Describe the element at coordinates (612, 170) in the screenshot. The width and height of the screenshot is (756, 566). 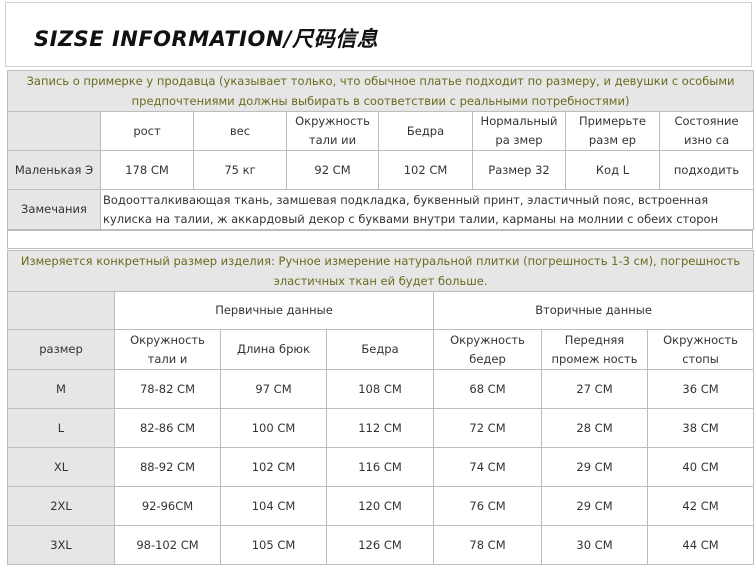
I see `fitting-cell: Код L` at that location.